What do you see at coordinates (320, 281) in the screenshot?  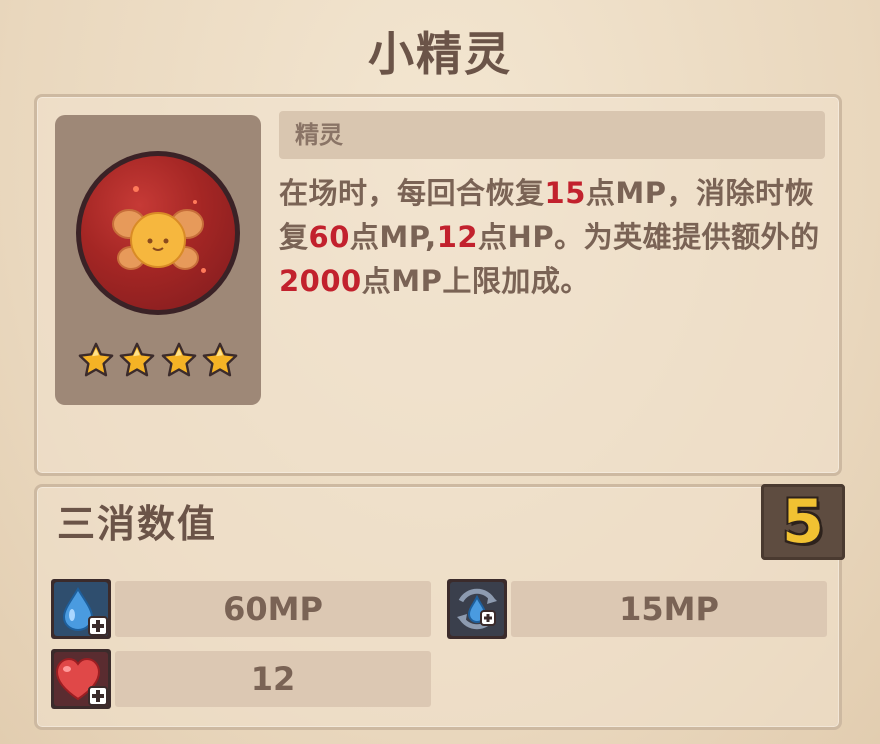 I see `highlight-number: 2000` at bounding box center [320, 281].